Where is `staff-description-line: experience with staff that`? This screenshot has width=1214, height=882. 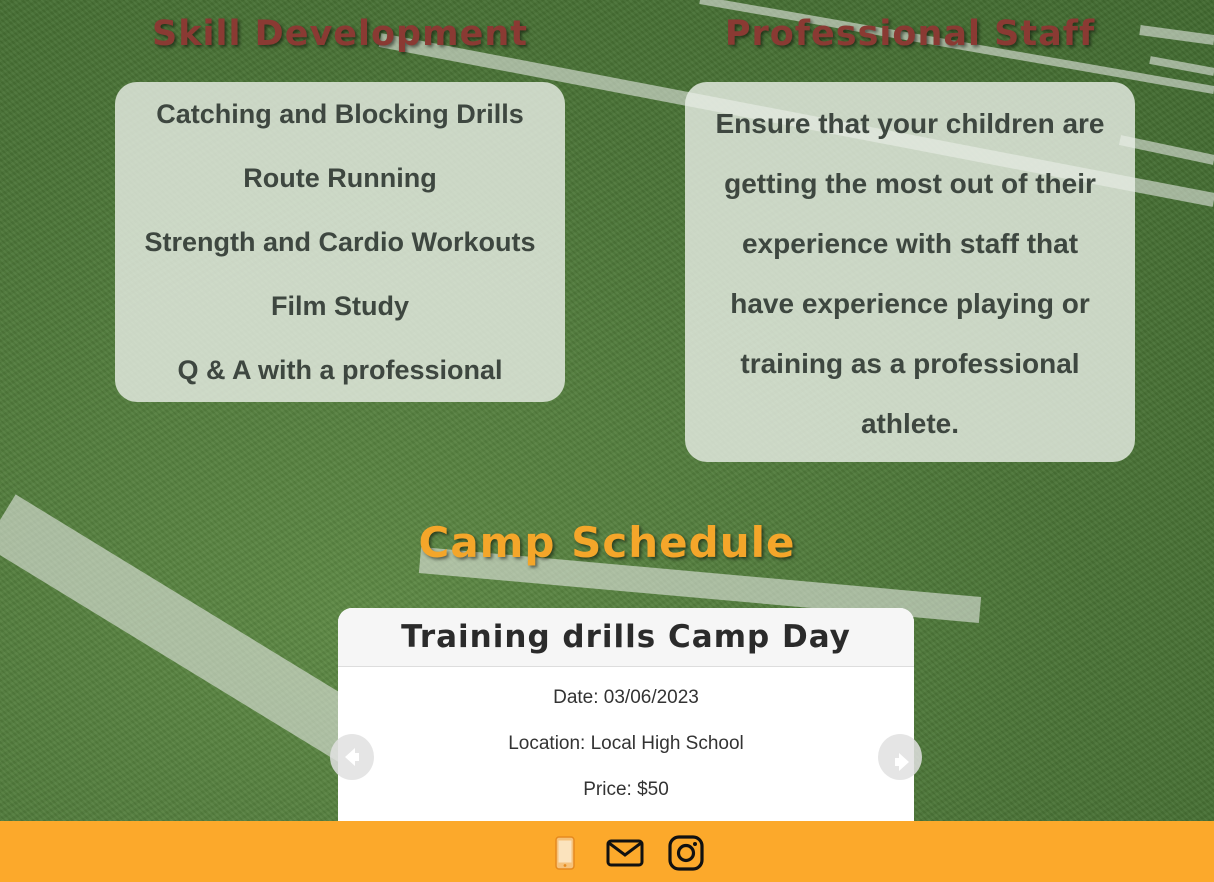
staff-description-line: experience with staff that is located at coordinates (910, 243).